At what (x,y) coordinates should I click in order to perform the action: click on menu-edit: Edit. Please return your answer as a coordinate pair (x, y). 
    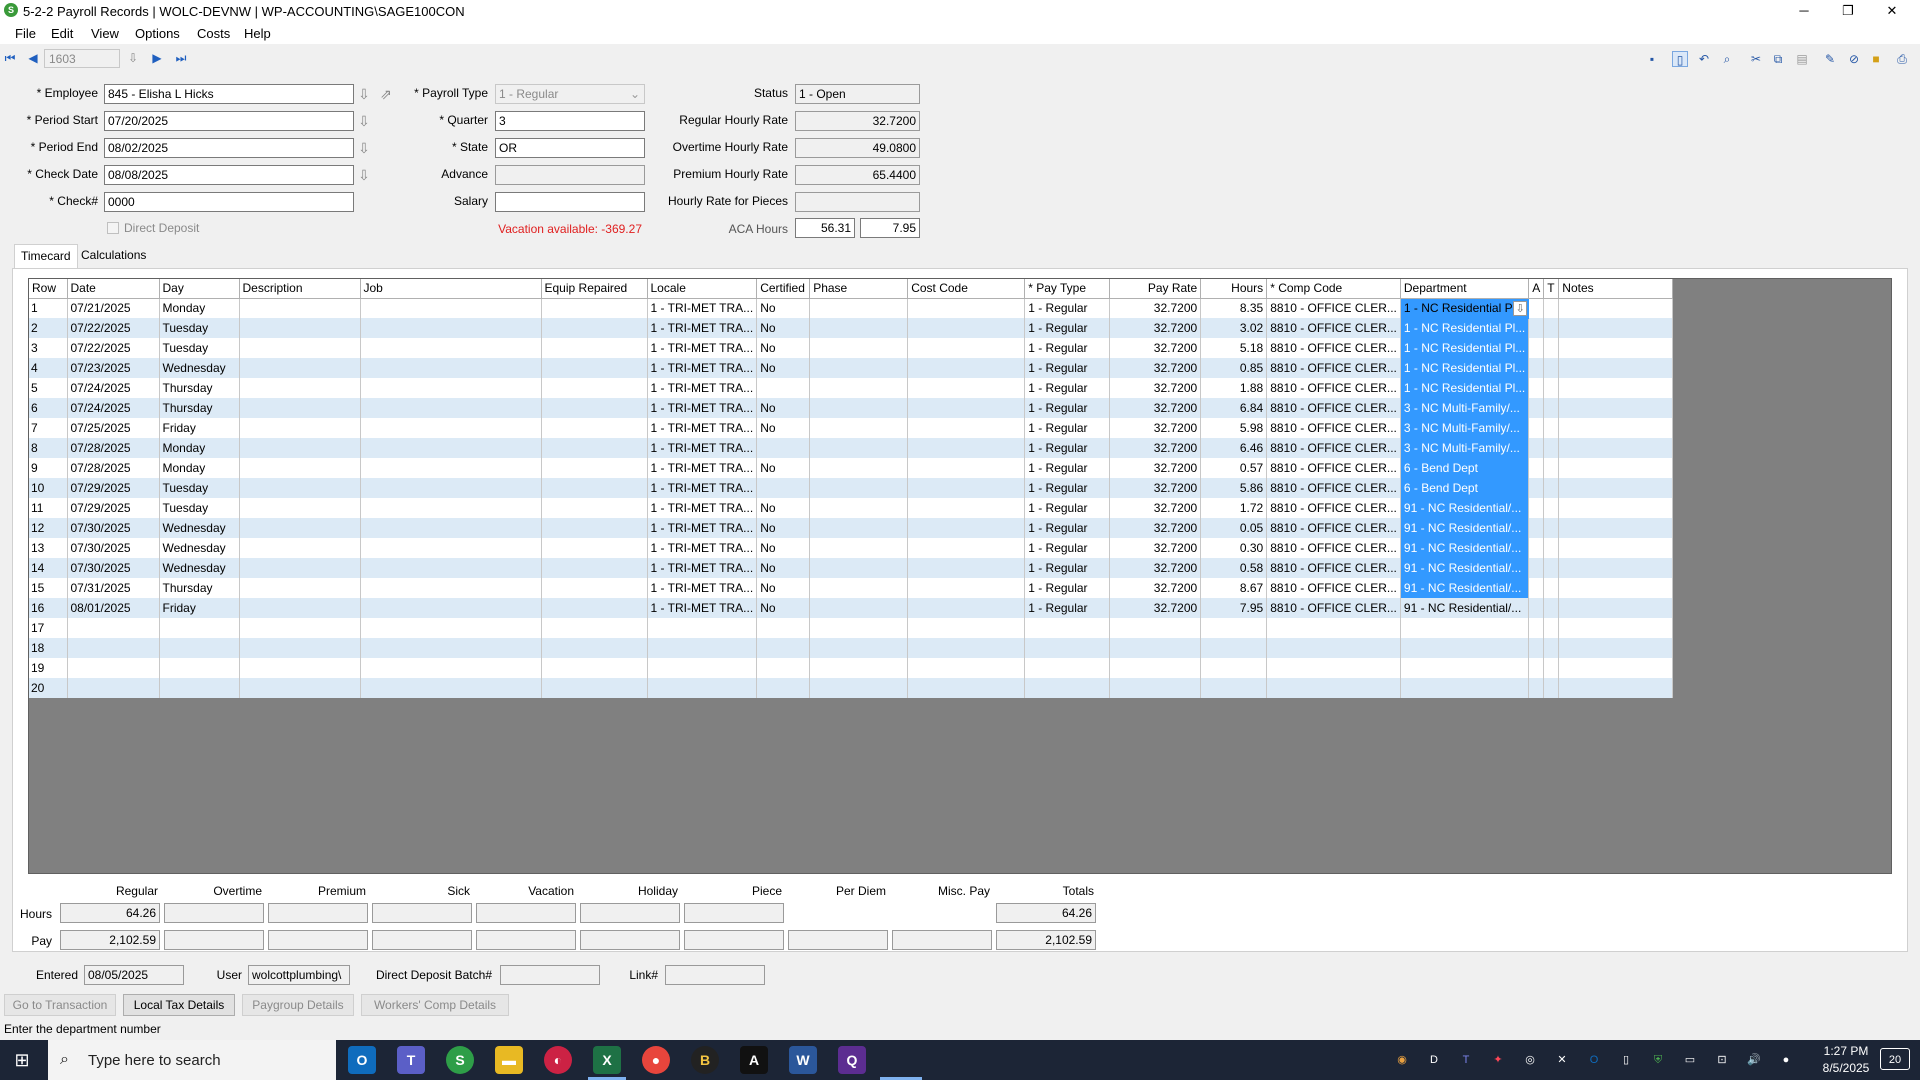
    Looking at the image, I should click on (62, 33).